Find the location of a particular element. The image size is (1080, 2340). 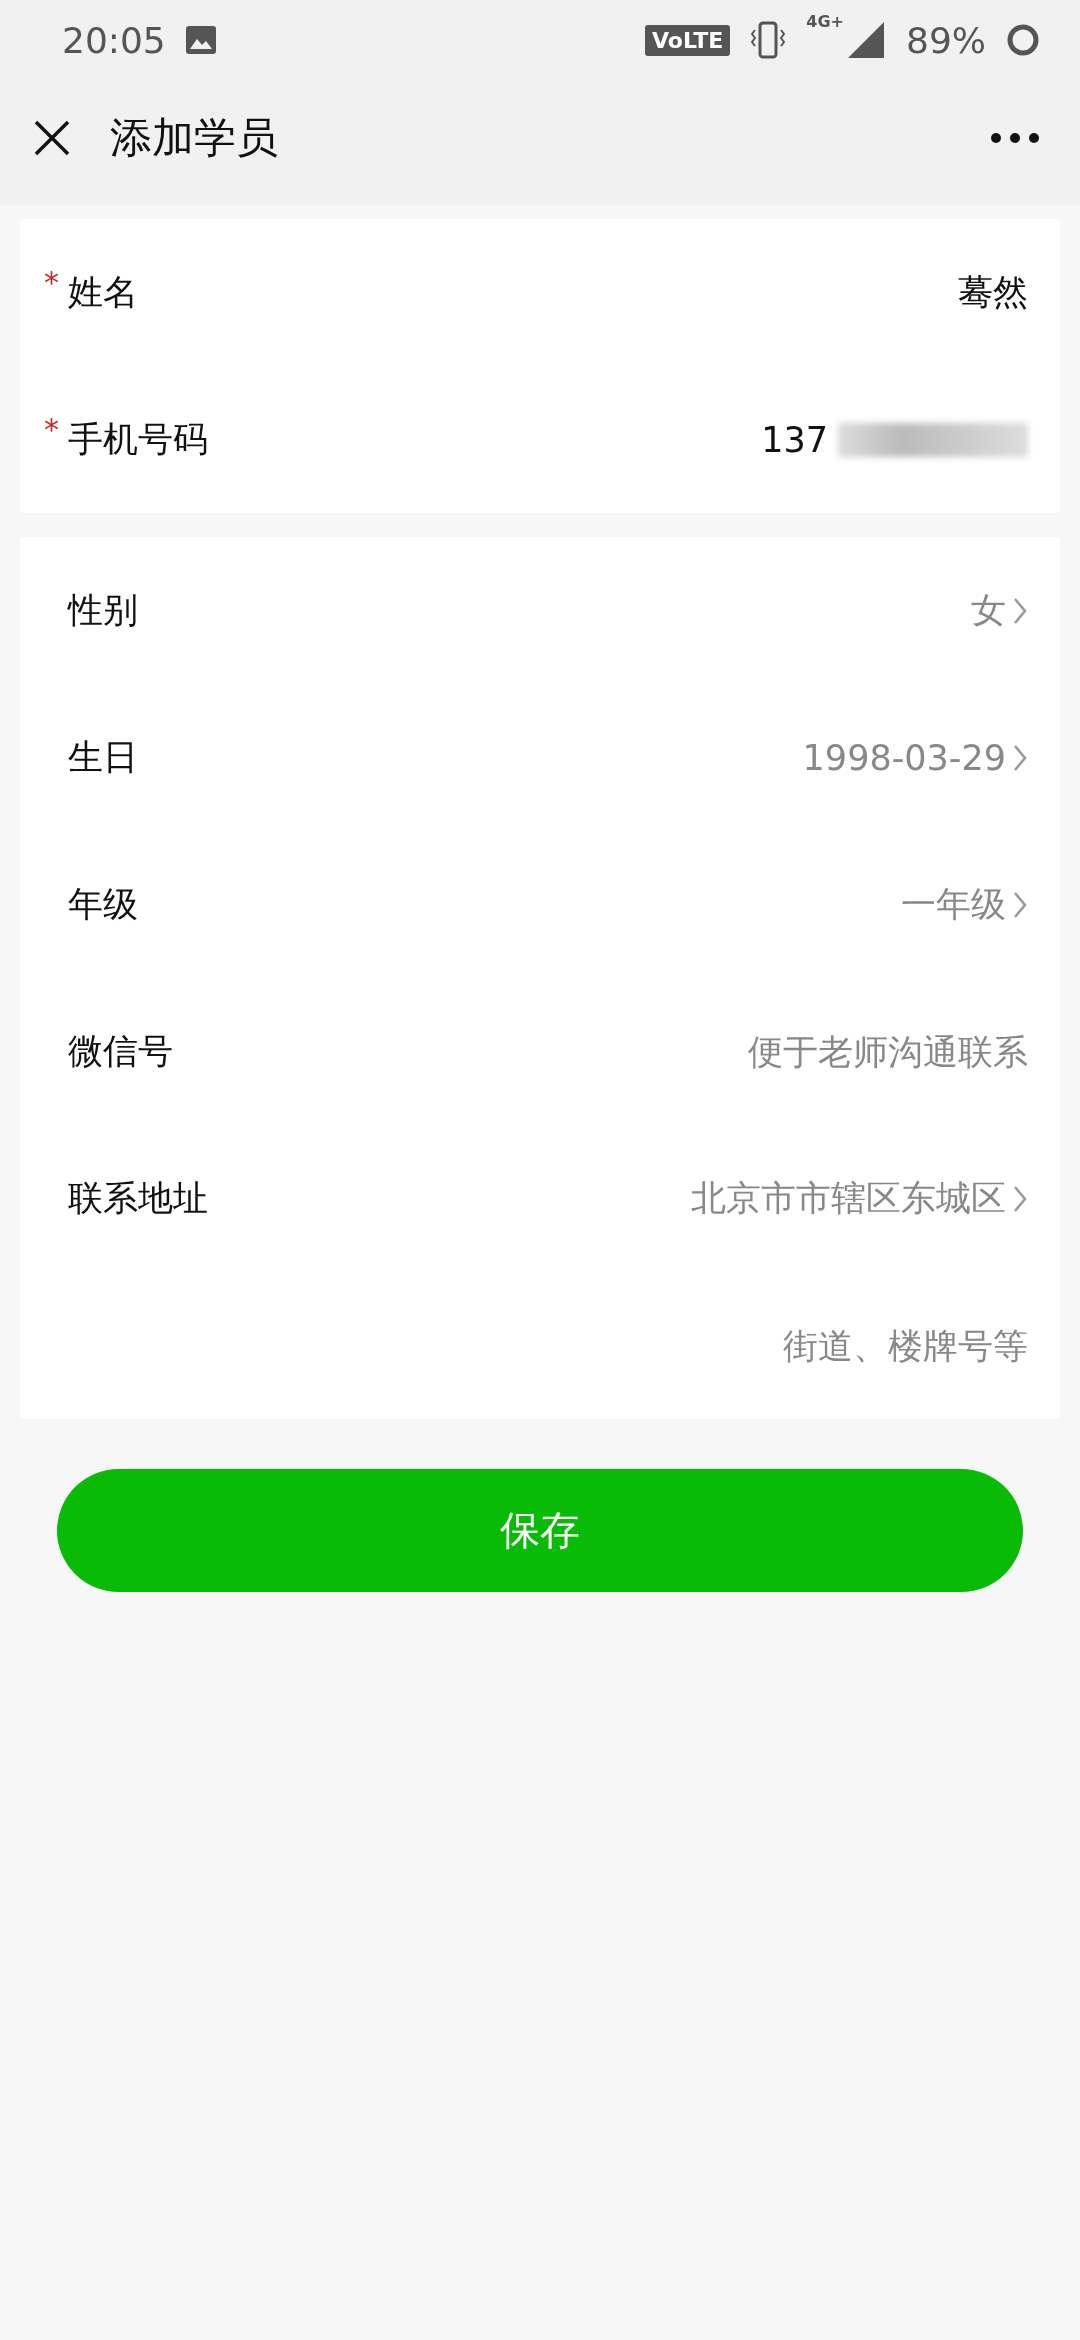

picker-value: 北京市市辖区东城区 is located at coordinates (848, 1198).